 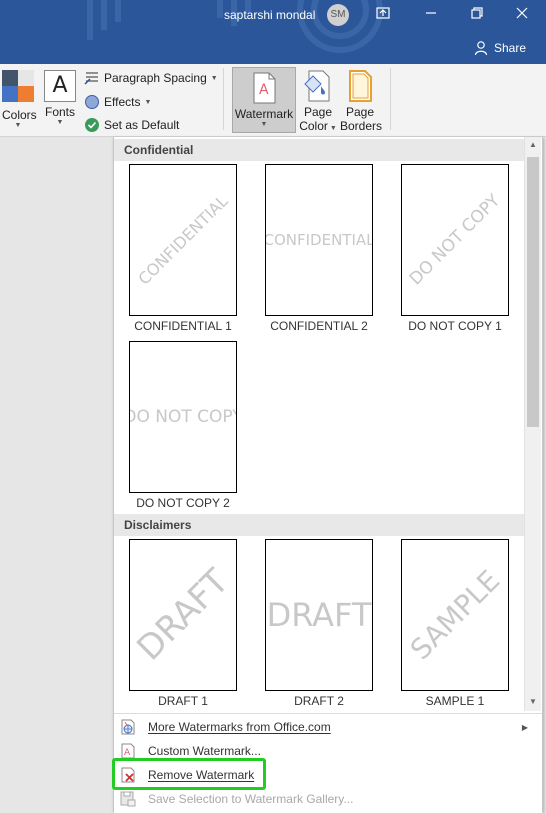 I want to click on more-watermarks-menu-item: More Watermarks from Office.com ▶, so click(x=327, y=727).